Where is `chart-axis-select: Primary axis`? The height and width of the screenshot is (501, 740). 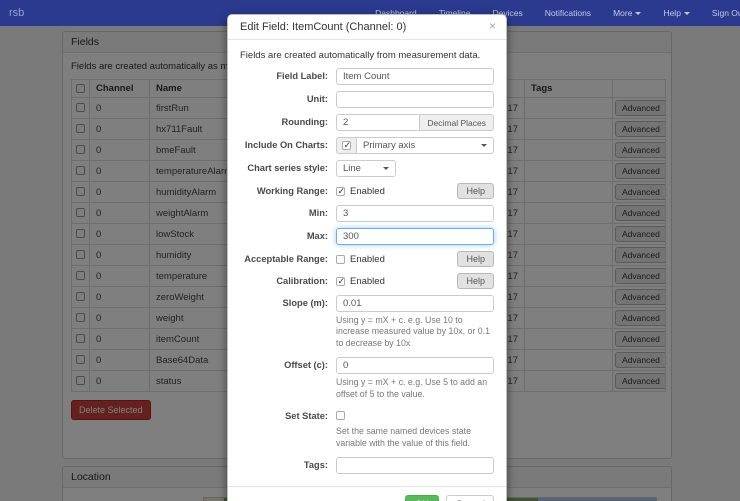 chart-axis-select: Primary axis is located at coordinates (425, 145).